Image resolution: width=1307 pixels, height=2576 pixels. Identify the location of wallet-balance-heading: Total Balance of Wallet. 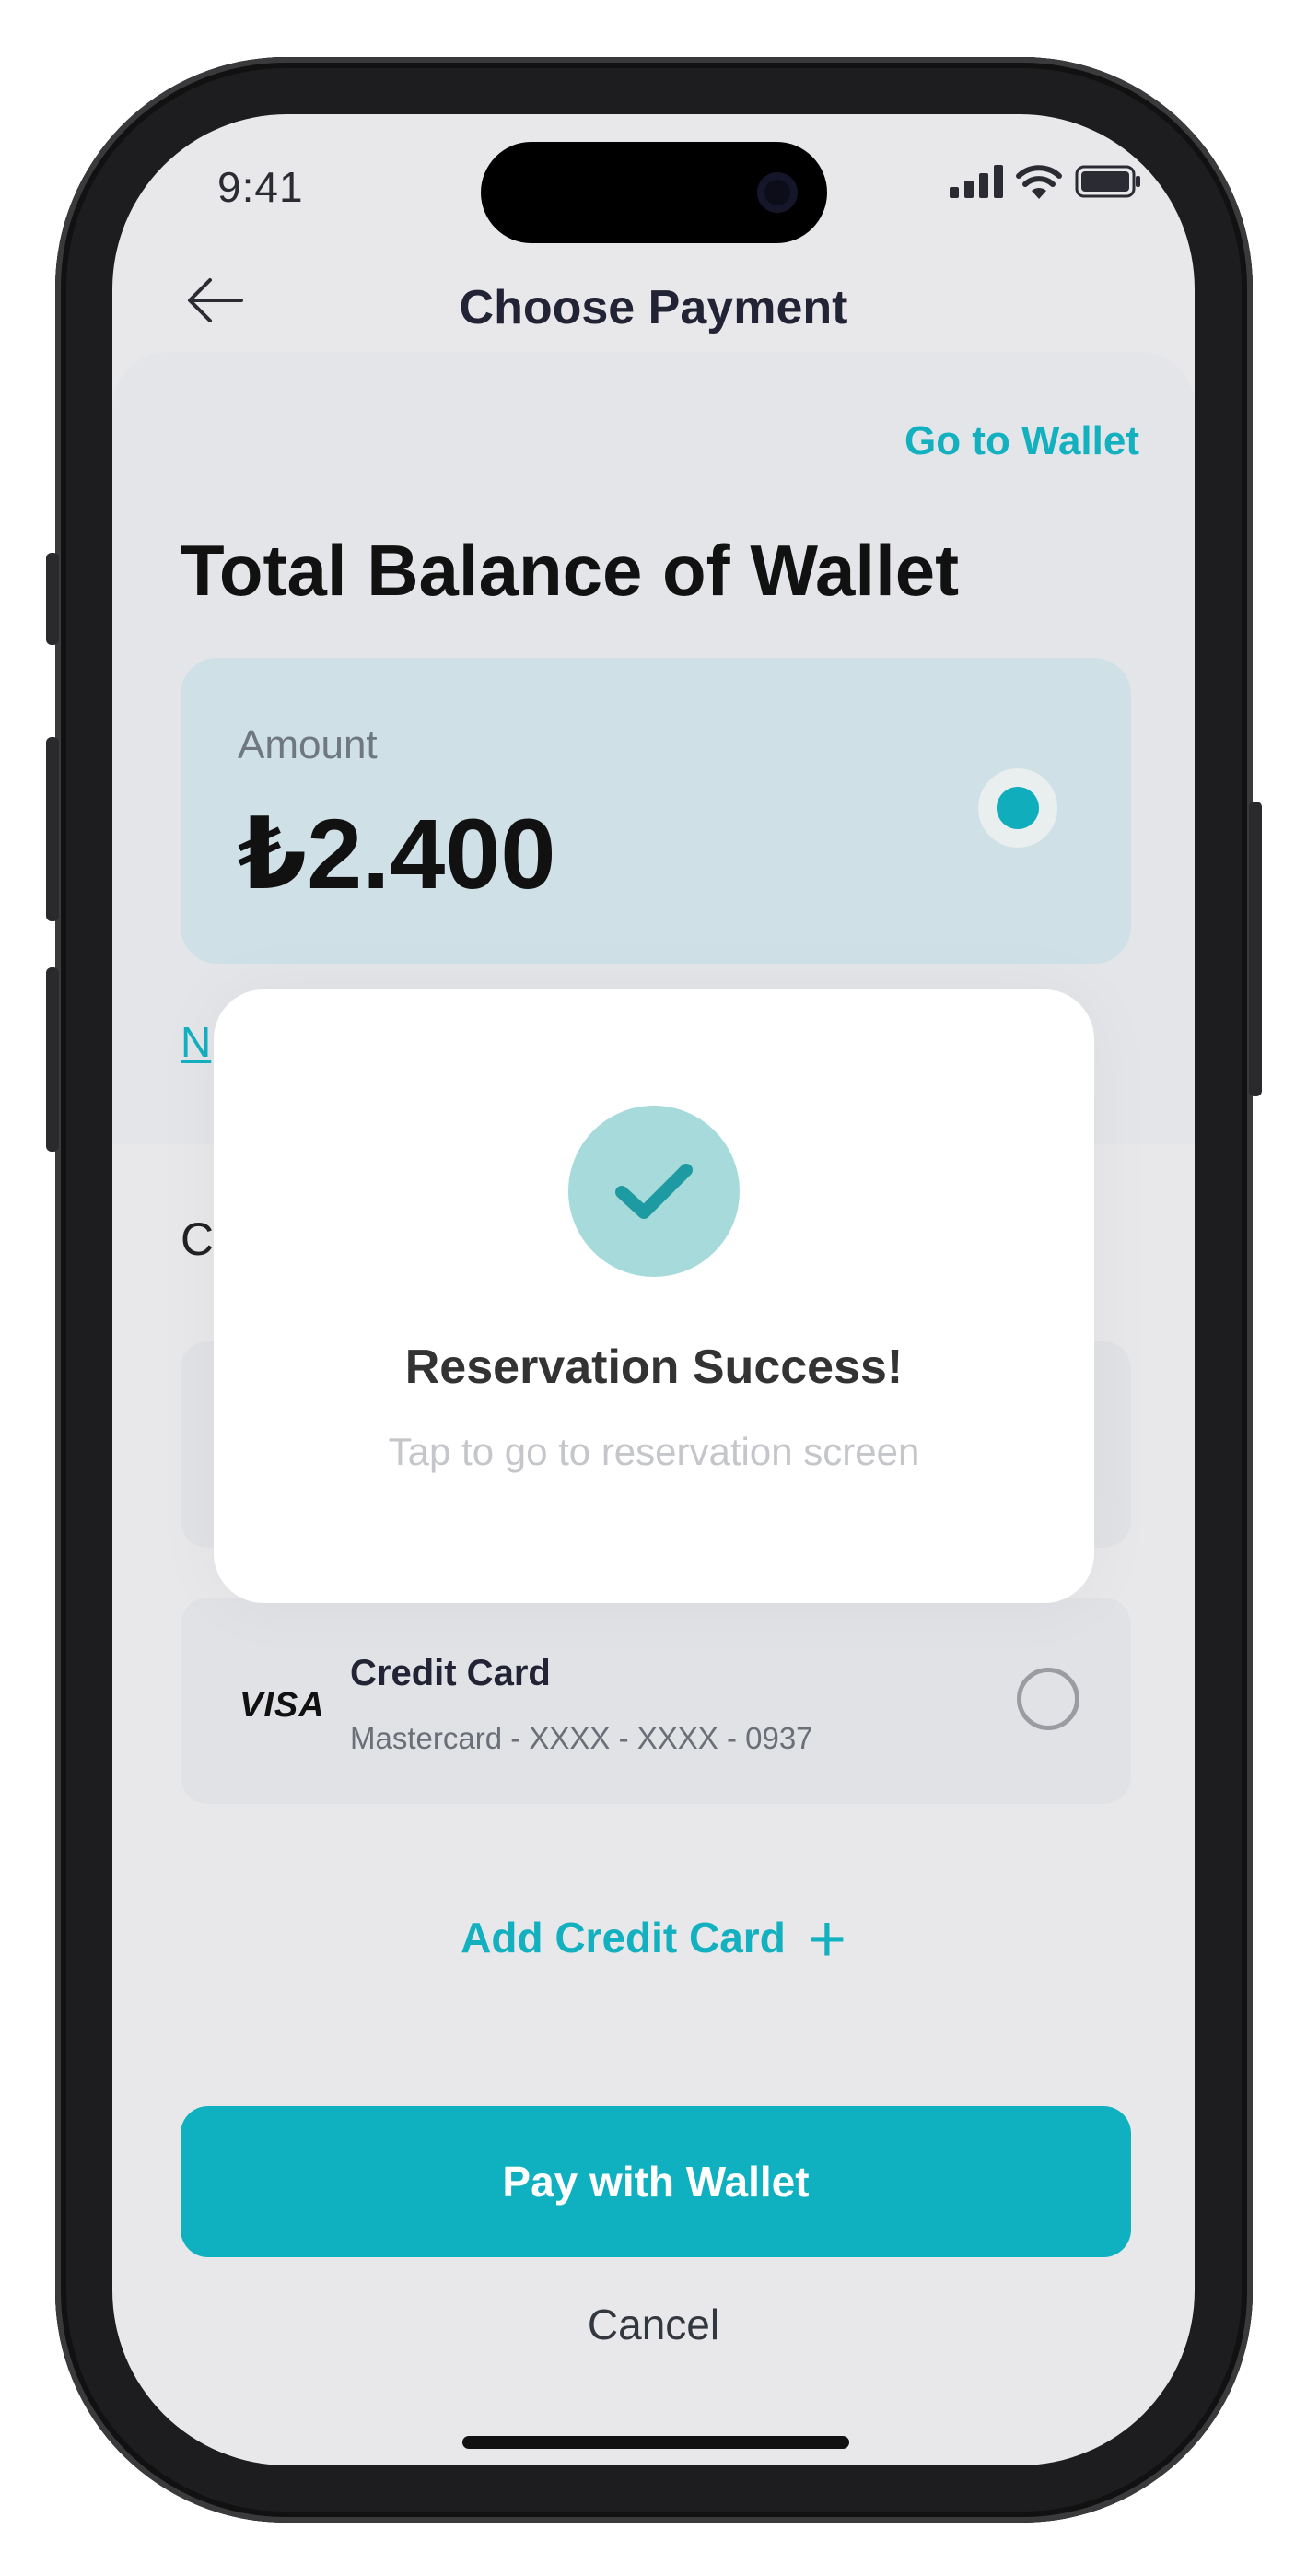
(571, 570).